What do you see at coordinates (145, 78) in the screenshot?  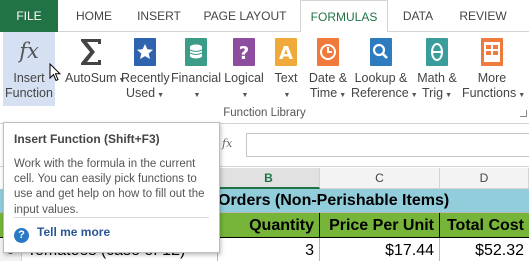 I see `recently-used-label-1: Recently` at bounding box center [145, 78].